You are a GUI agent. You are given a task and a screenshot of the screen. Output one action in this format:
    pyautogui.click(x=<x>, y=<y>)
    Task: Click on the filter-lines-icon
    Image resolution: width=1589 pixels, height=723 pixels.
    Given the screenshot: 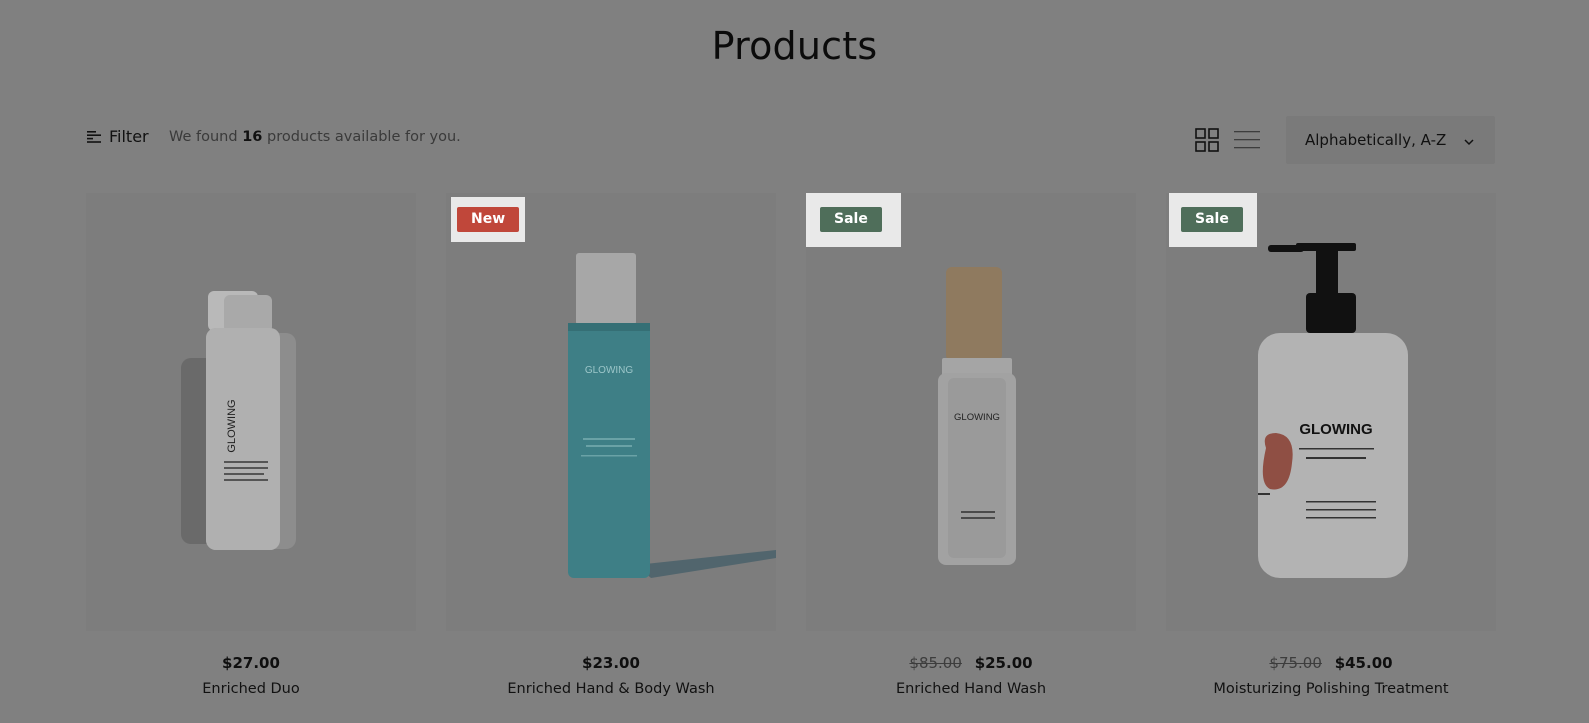 What is the action you would take?
    pyautogui.click(x=94, y=136)
    